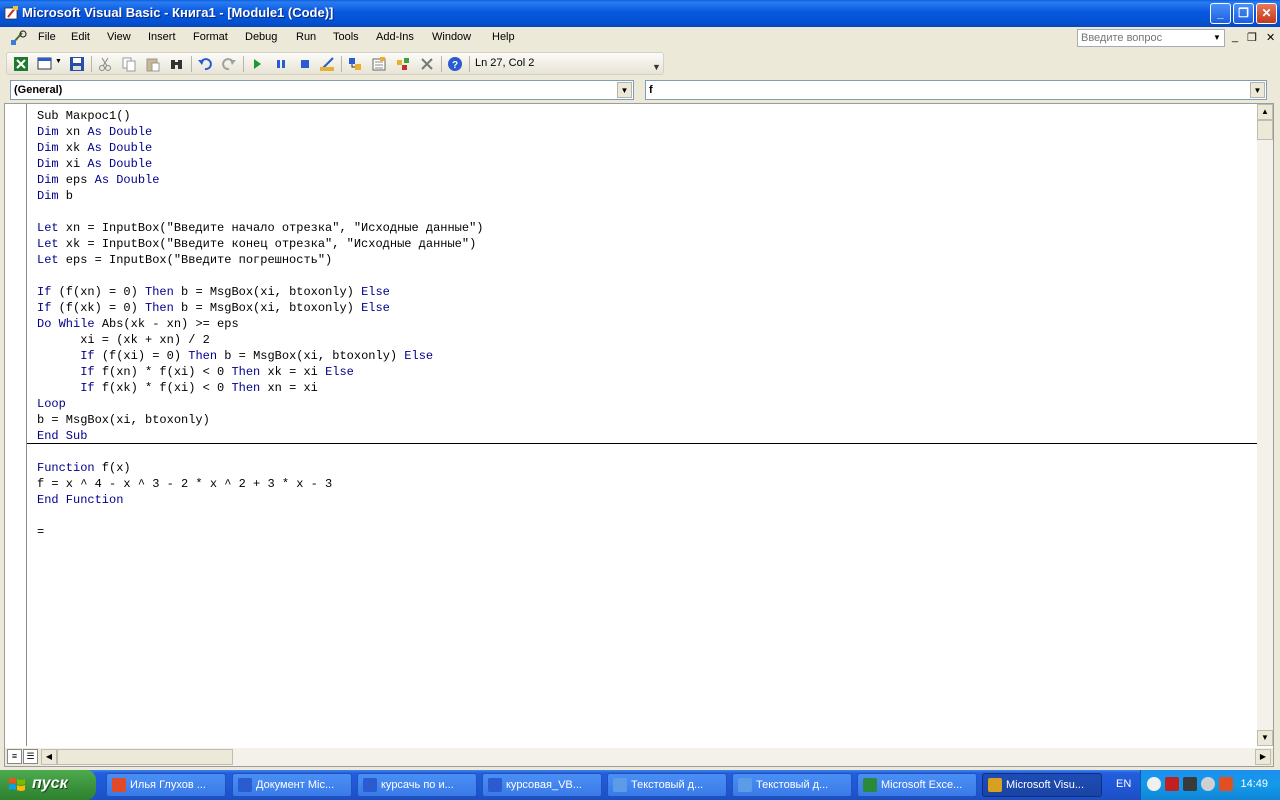 This screenshot has width=1280, height=800. I want to click on scroll-up-icon: ▲, so click(1265, 112).